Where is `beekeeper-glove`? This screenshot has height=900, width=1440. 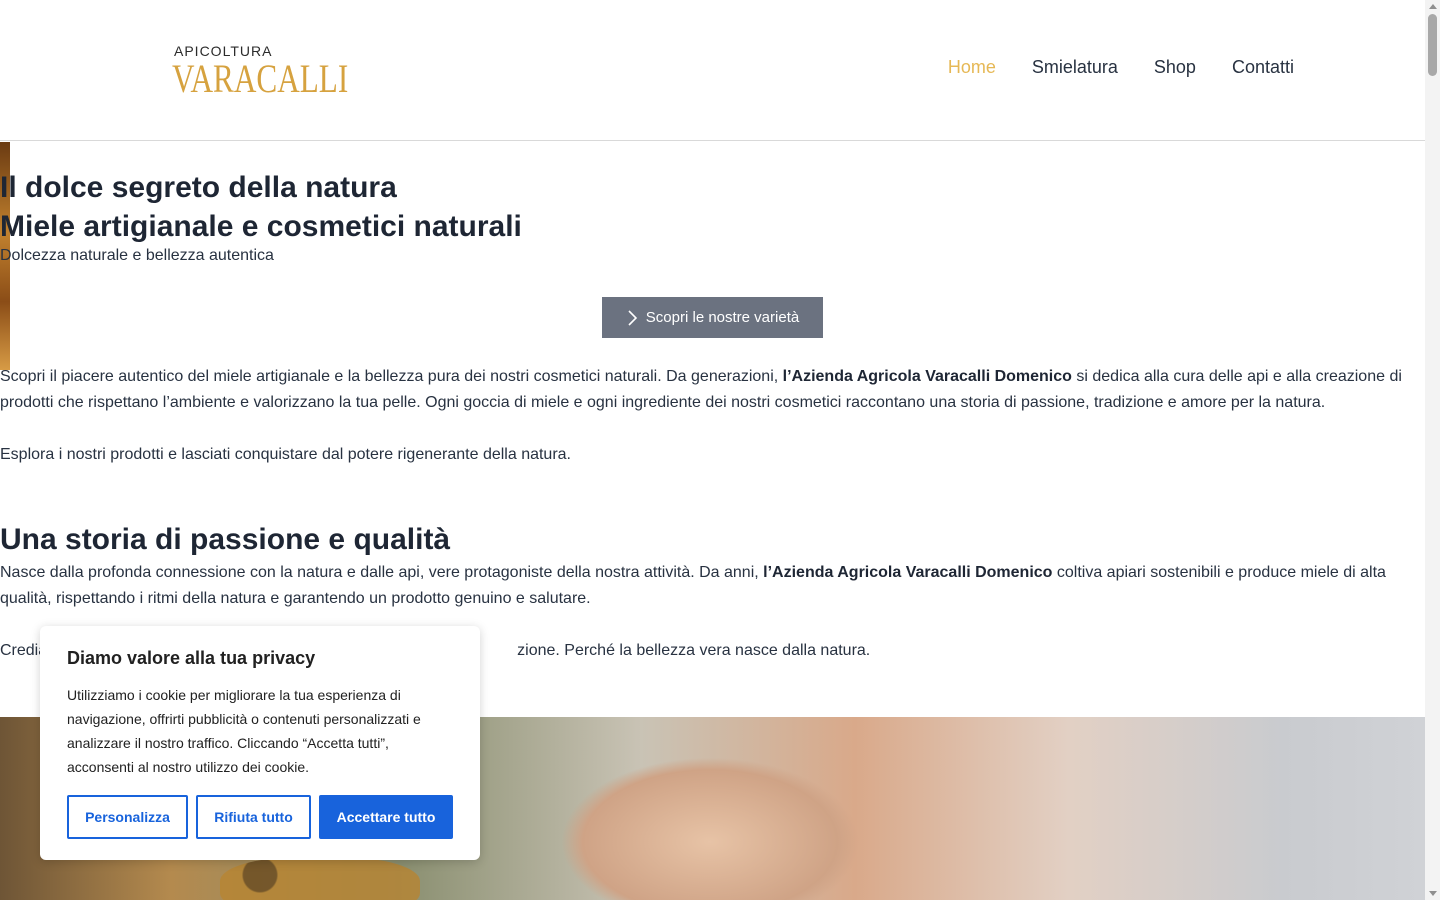
beekeeper-glove is located at coordinates (710, 828).